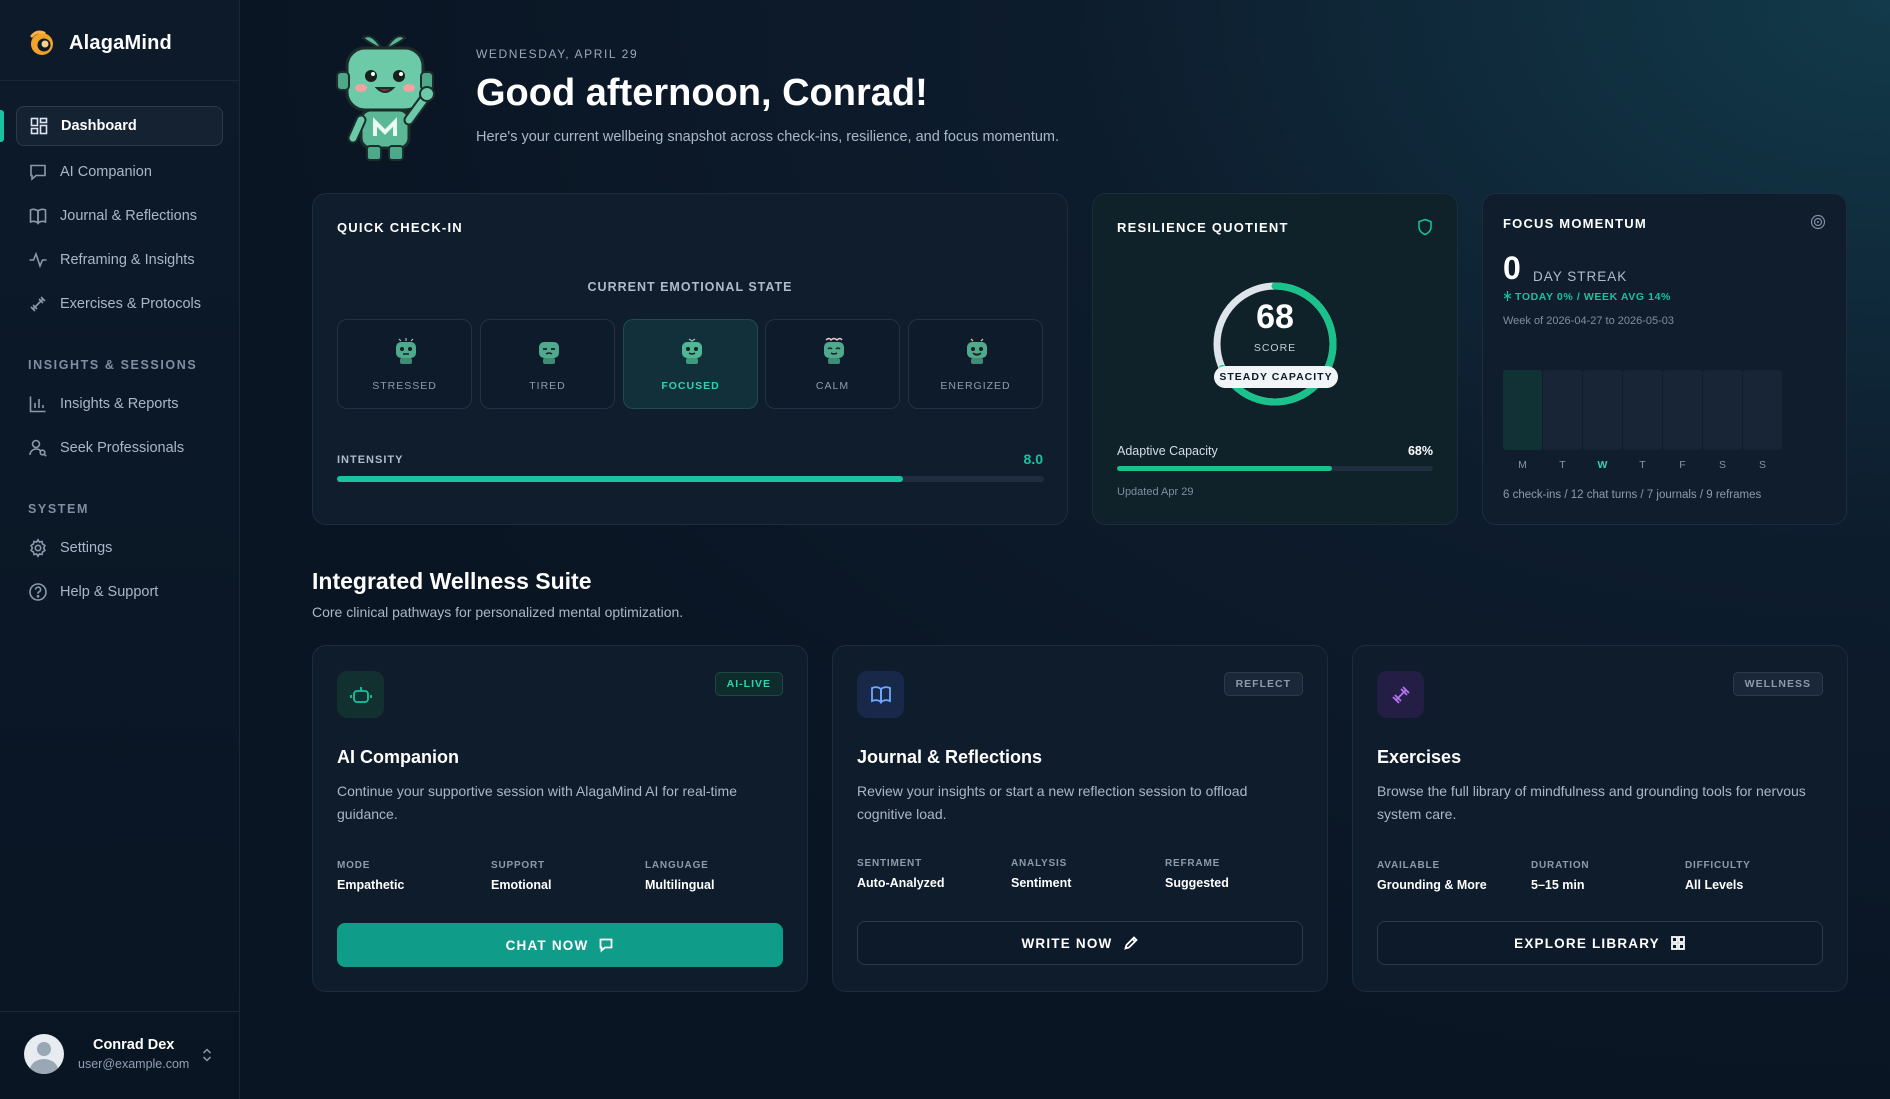  What do you see at coordinates (1425, 227) in the screenshot?
I see `shield-icon` at bounding box center [1425, 227].